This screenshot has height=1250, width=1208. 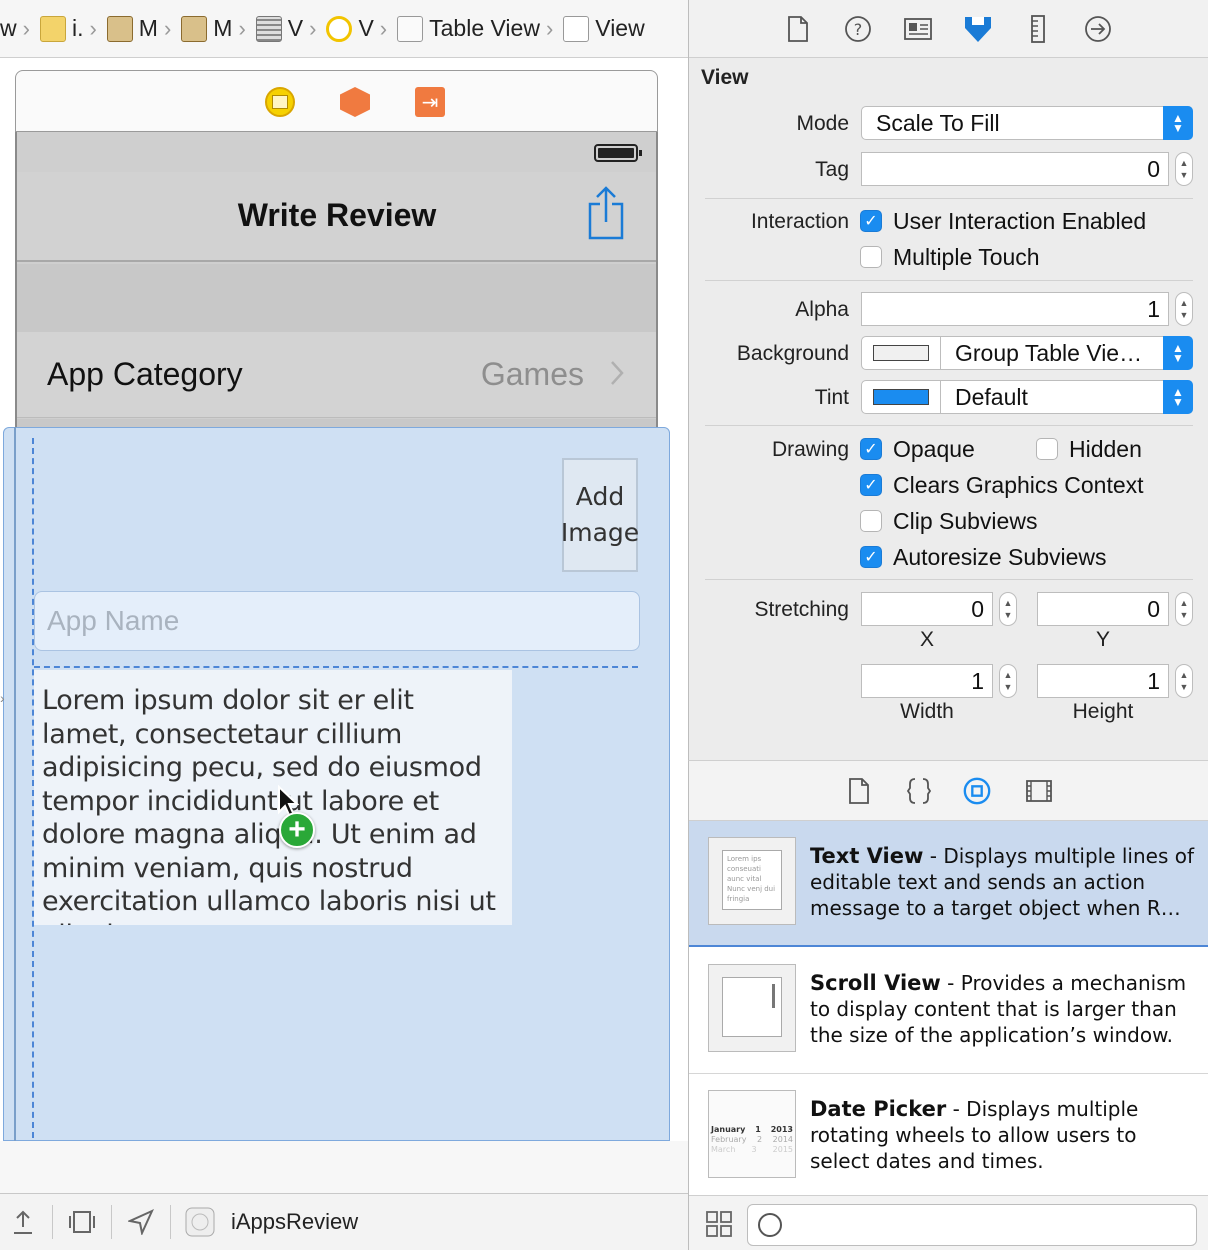 I want to click on mode-popup: Scale To Fill ▲ ▼, so click(x=1027, y=123).